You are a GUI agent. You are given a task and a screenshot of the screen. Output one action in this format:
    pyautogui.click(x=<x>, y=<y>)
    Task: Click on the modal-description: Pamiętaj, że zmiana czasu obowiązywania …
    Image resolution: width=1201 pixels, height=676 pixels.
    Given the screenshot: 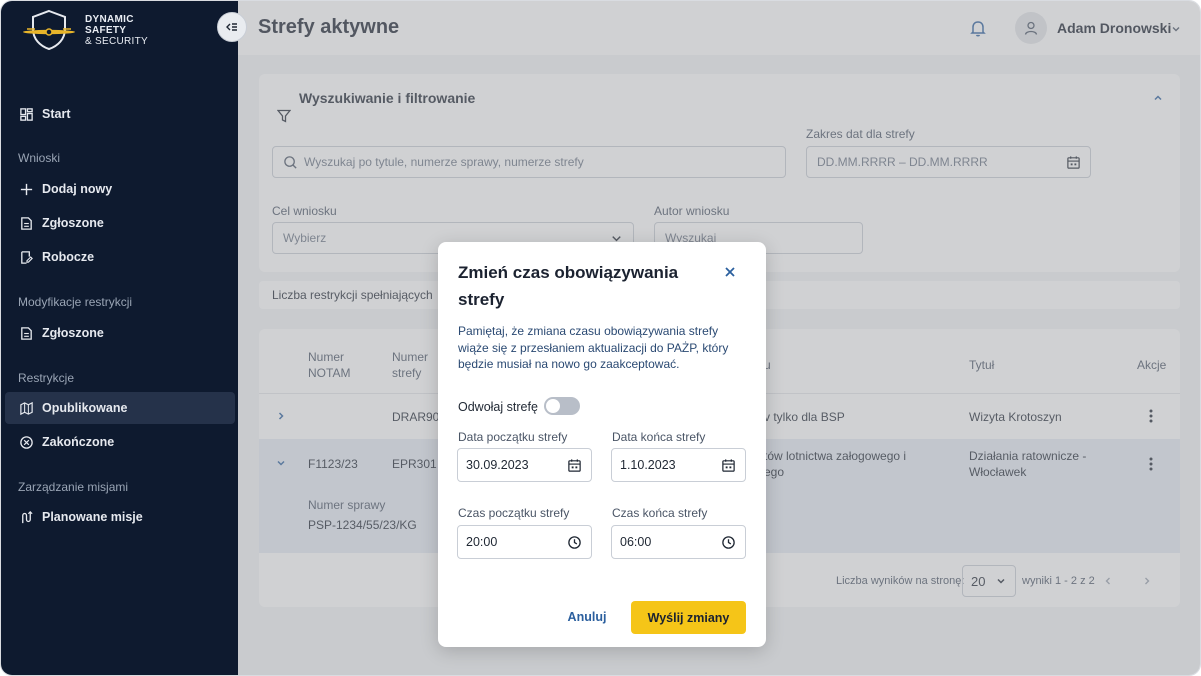 What is the action you would take?
    pyautogui.click(x=593, y=347)
    